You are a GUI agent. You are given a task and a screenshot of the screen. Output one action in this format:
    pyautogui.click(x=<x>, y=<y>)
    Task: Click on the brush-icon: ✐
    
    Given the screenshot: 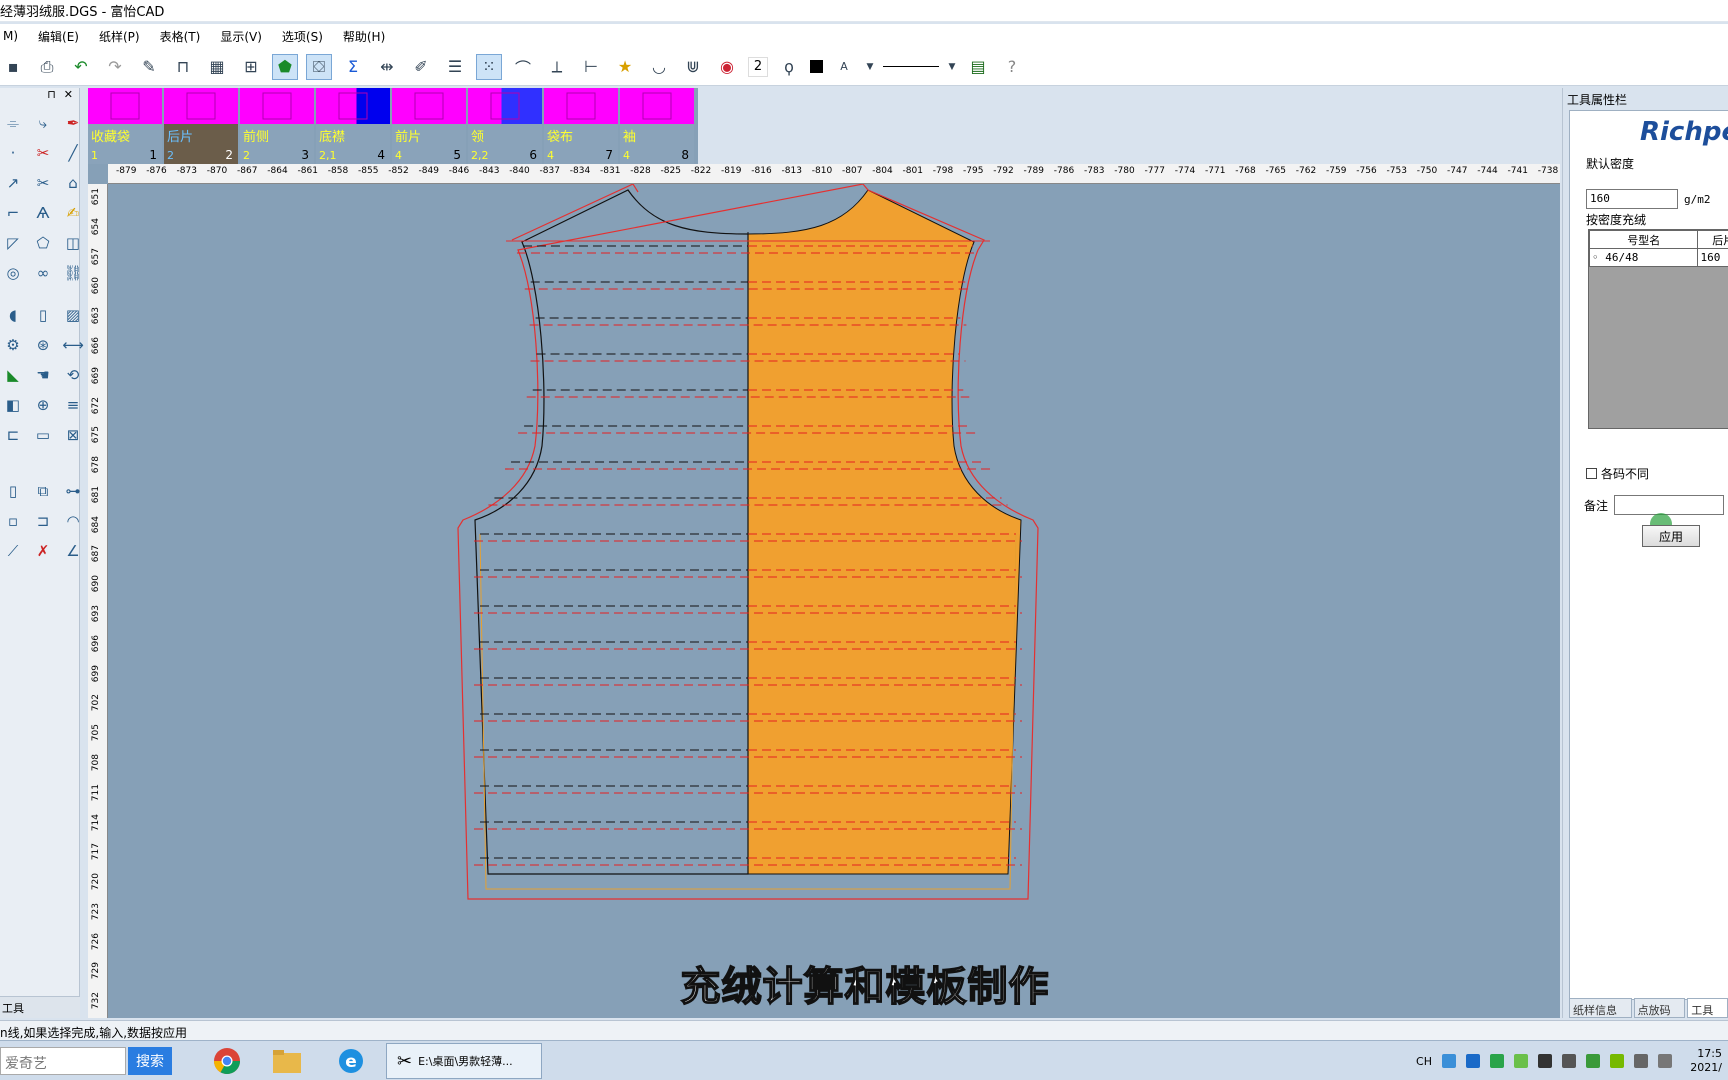 What is the action you would take?
    pyautogui.click(x=421, y=67)
    